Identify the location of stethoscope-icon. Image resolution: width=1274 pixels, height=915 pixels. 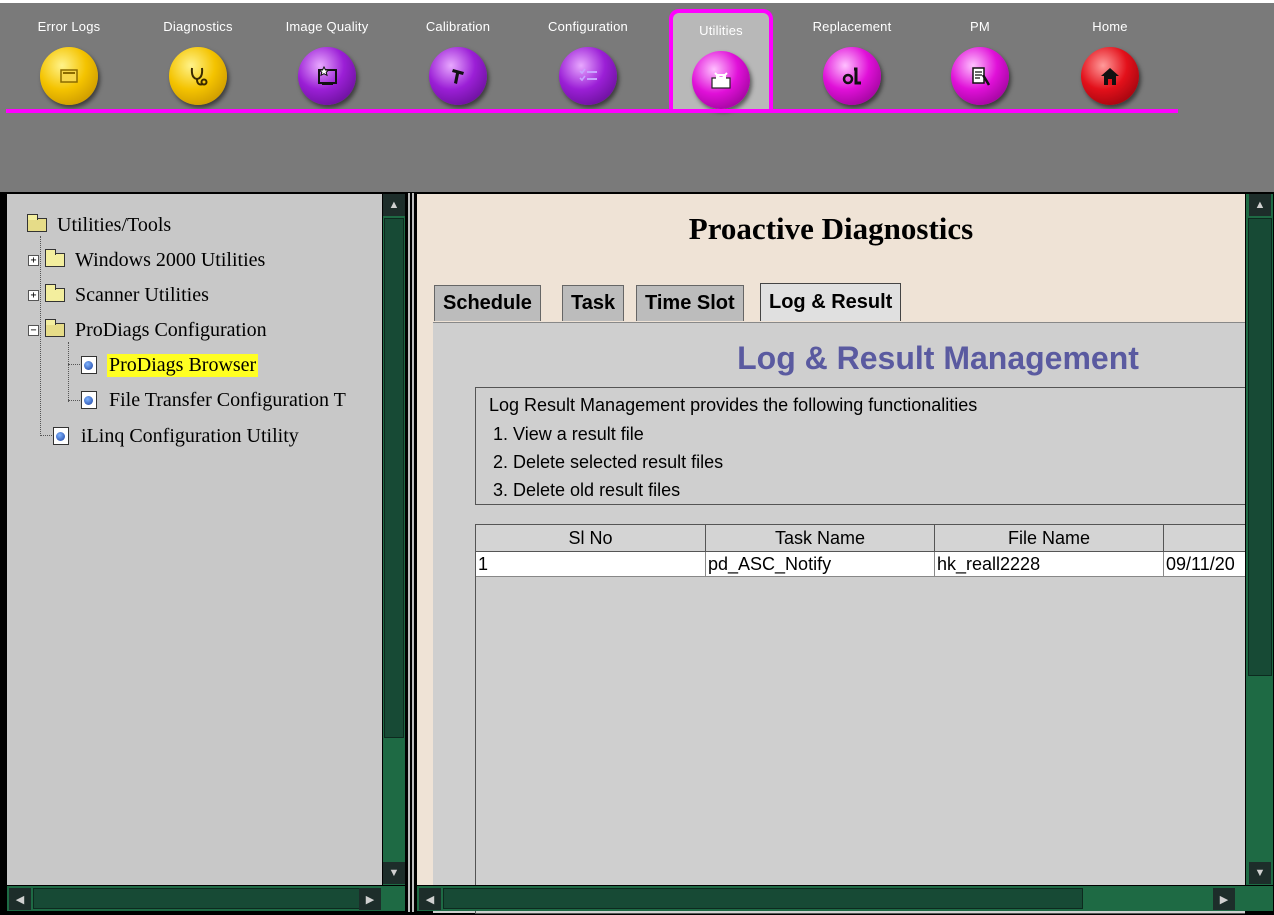
(198, 76).